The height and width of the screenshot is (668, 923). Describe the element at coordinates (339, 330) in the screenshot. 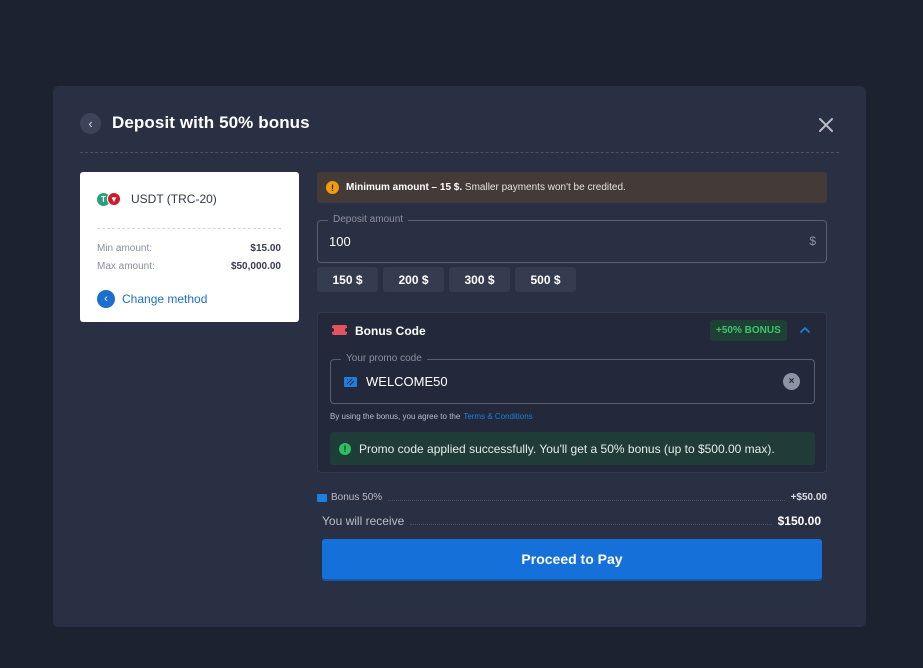

I see `ticket-icon` at that location.